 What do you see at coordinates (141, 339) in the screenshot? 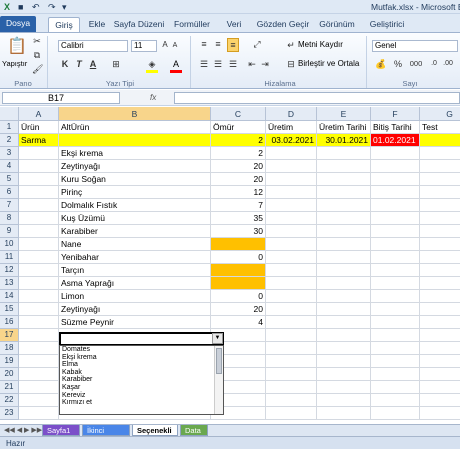
I see `active-cell-b17` at bounding box center [141, 339].